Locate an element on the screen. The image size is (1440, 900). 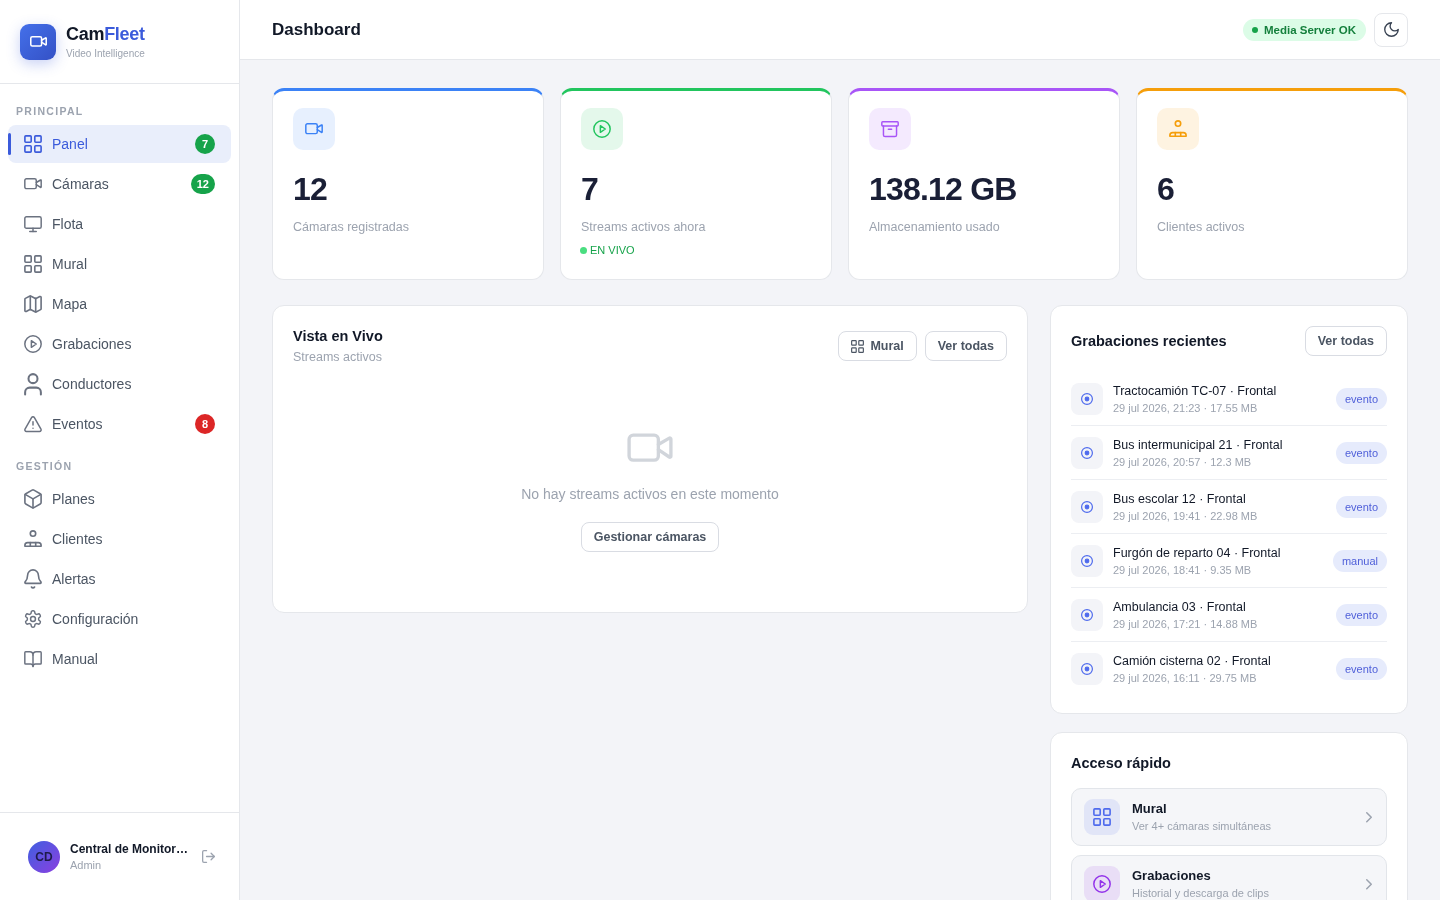
archive-icon is located at coordinates (890, 129).